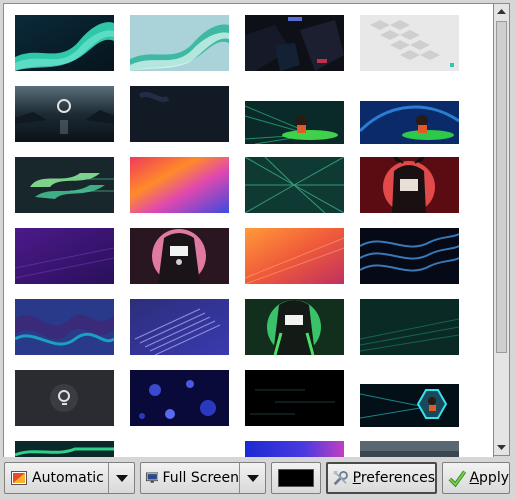 This screenshot has height=500, width=516. Describe the element at coordinates (397, 478) in the screenshot. I see `preferences-label-rest: references` at that location.